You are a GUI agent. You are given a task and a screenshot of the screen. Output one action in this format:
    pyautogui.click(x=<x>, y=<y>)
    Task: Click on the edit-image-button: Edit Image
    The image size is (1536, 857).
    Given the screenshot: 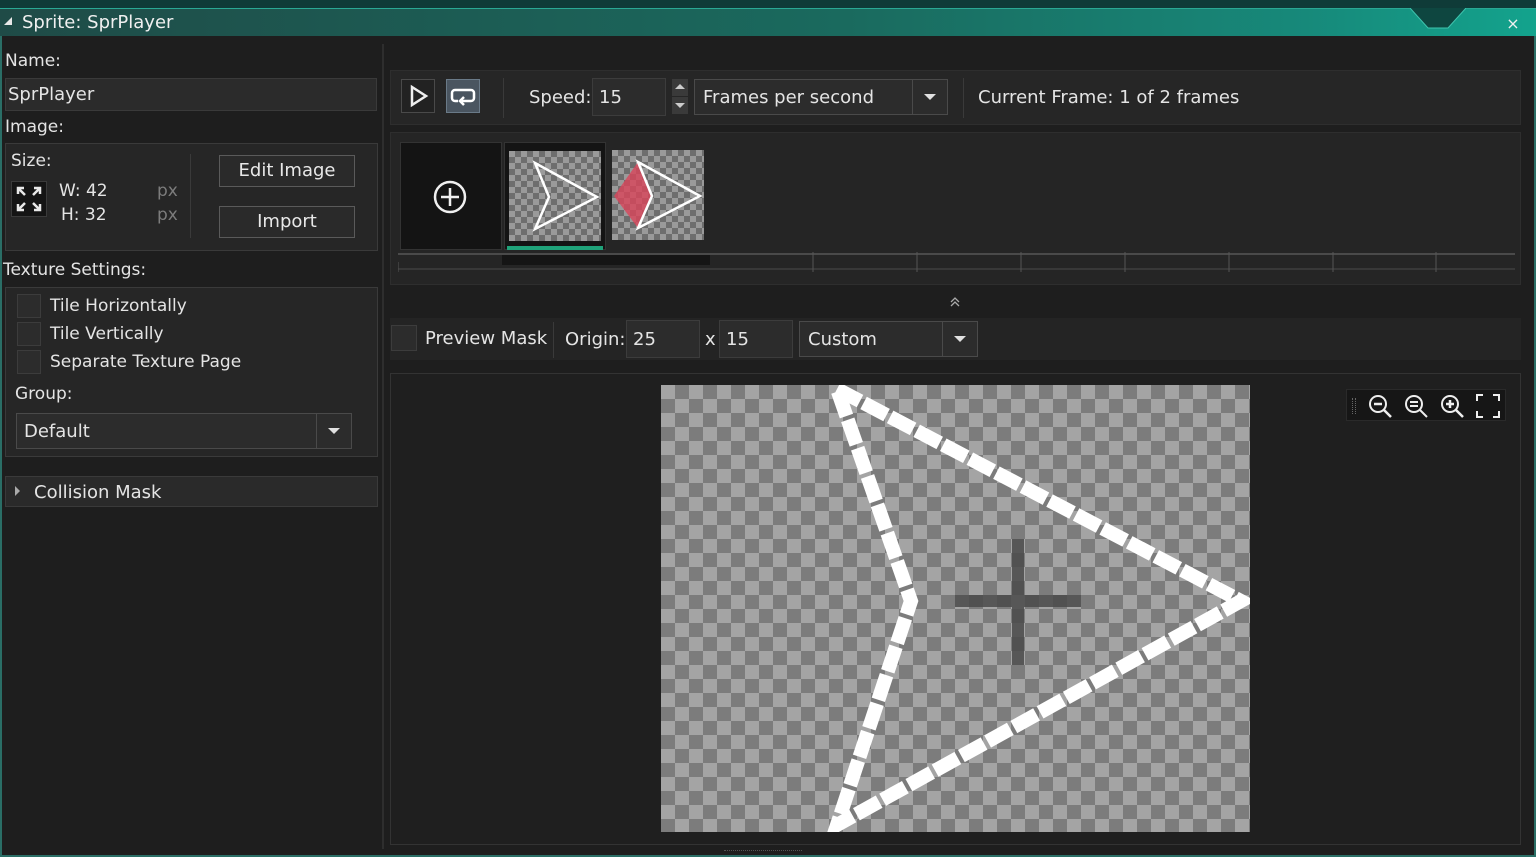 What is the action you would take?
    pyautogui.click(x=287, y=171)
    